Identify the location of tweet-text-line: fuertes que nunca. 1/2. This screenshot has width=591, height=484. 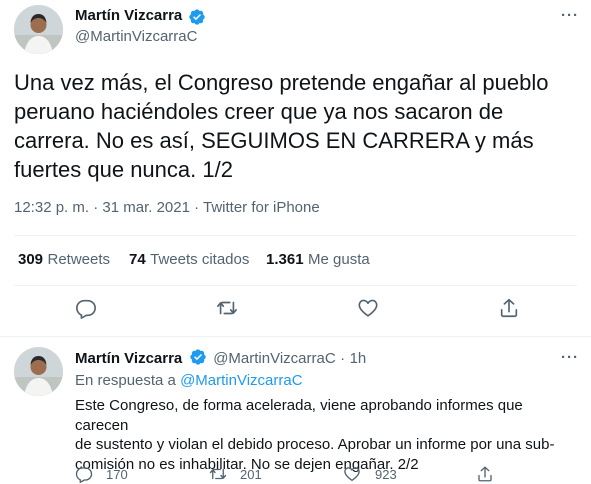
(123, 169).